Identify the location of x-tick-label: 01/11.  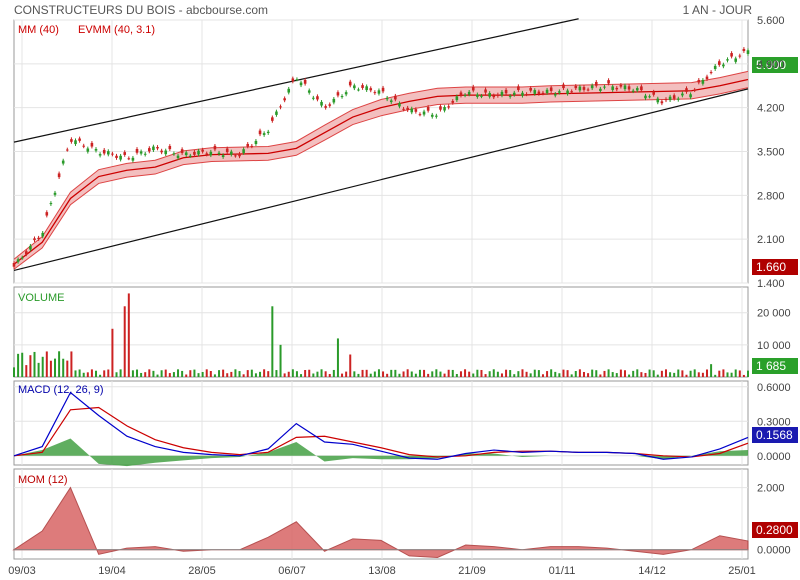
(562, 571).